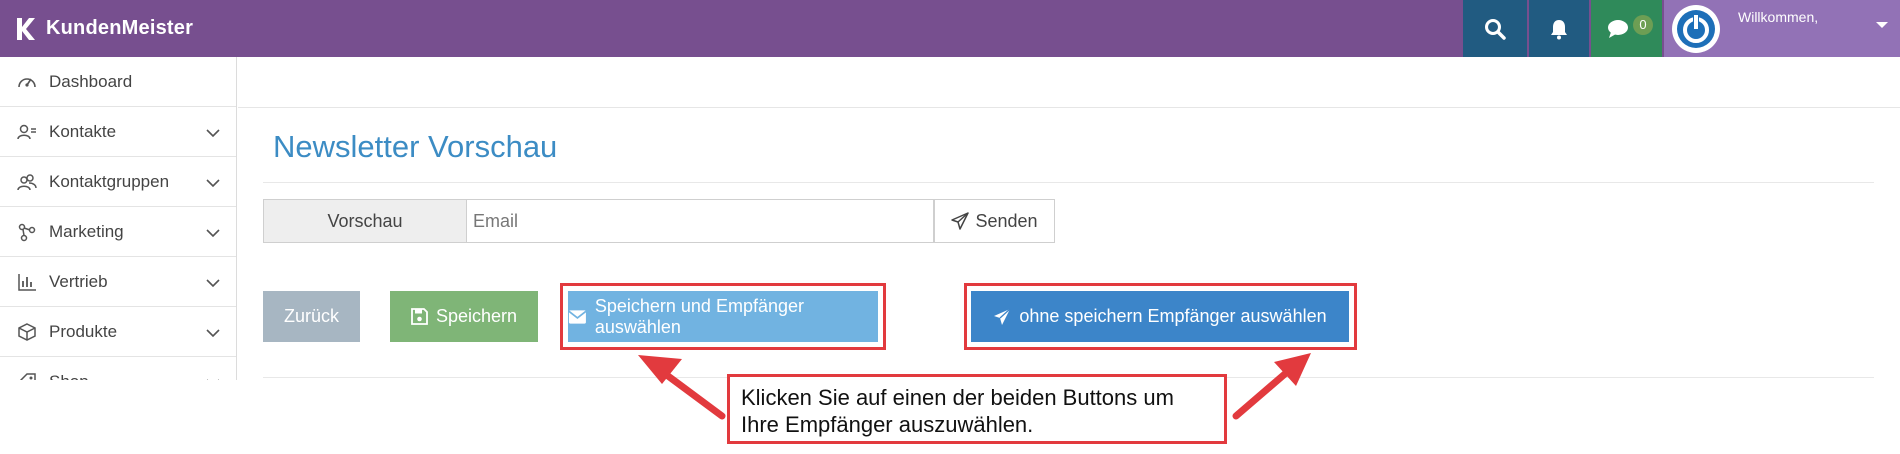  What do you see at coordinates (83, 331) in the screenshot?
I see `sidebar-item-label: Produkte` at bounding box center [83, 331].